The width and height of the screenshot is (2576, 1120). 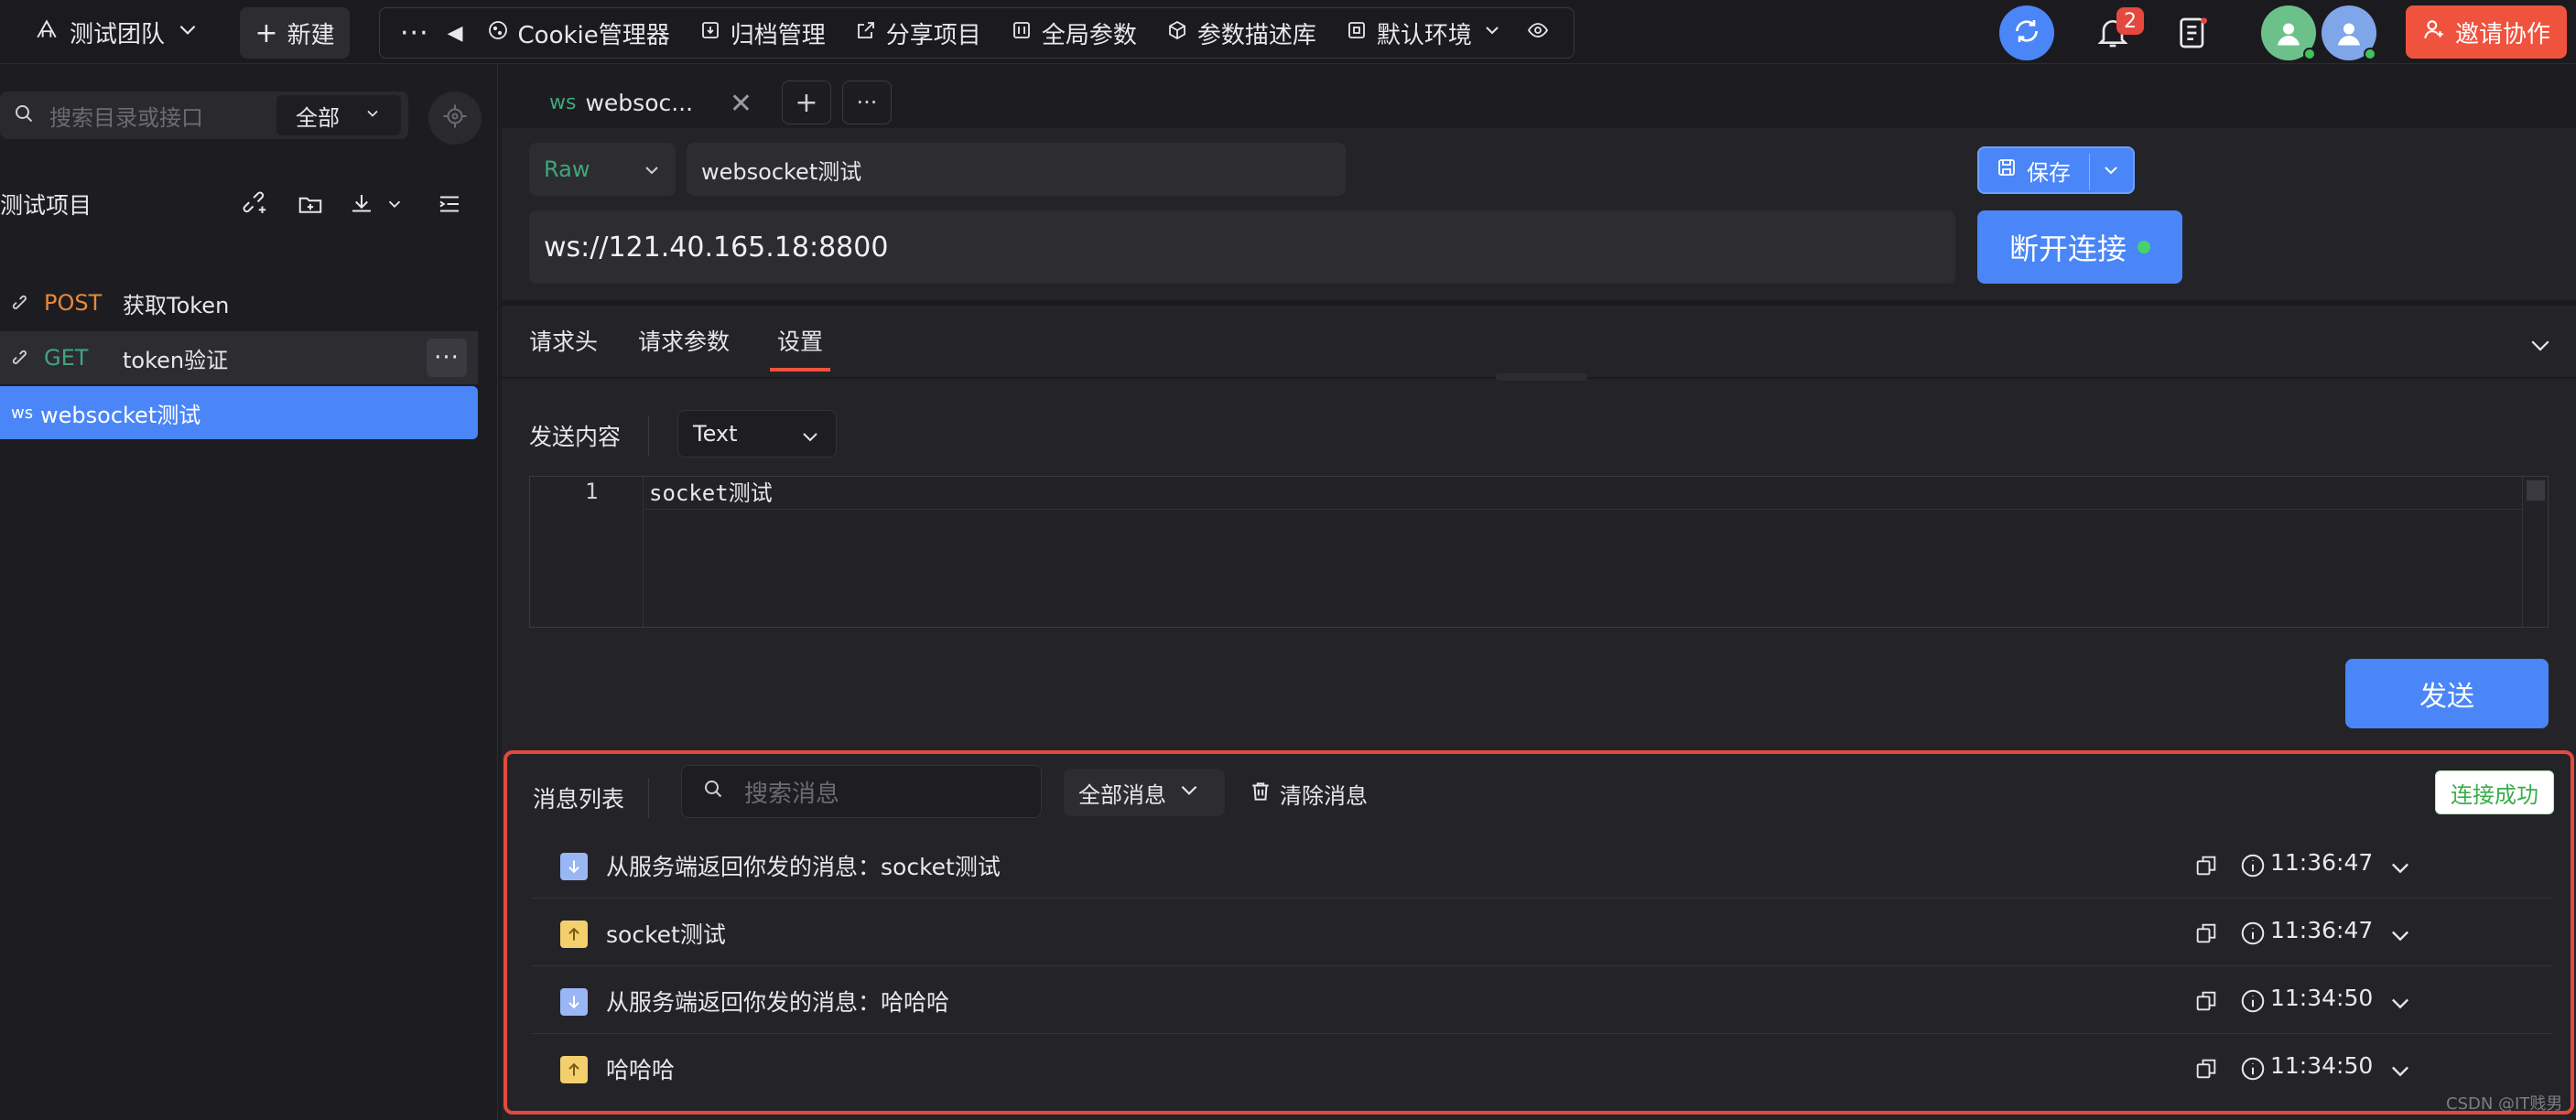 I want to click on global-params-button: 全局参数, so click(x=1074, y=33).